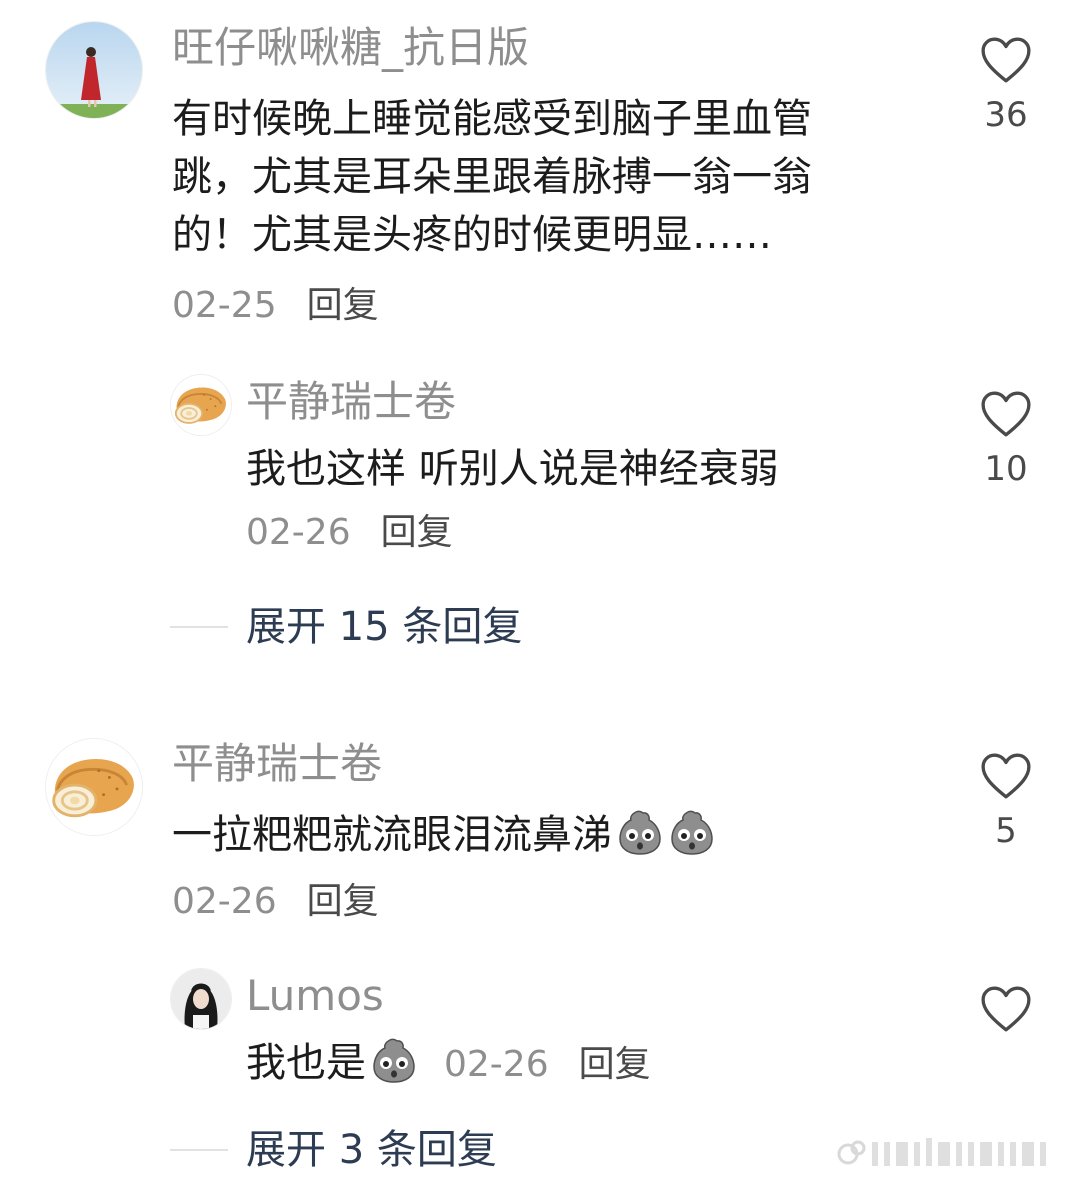 This screenshot has width=1080, height=1190. Describe the element at coordinates (1006, 469) in the screenshot. I see `like-count: 10` at that location.